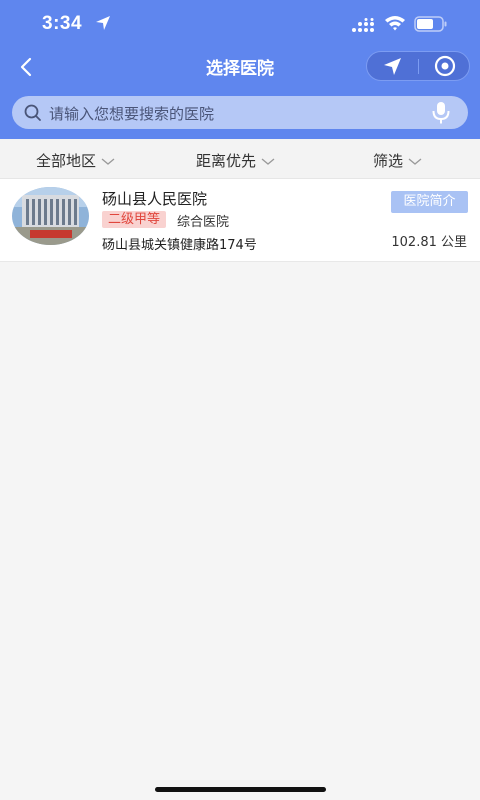 Image resolution: width=480 pixels, height=800 pixels. What do you see at coordinates (155, 199) in the screenshot?
I see `hospital-name: 砀山县人民医院` at bounding box center [155, 199].